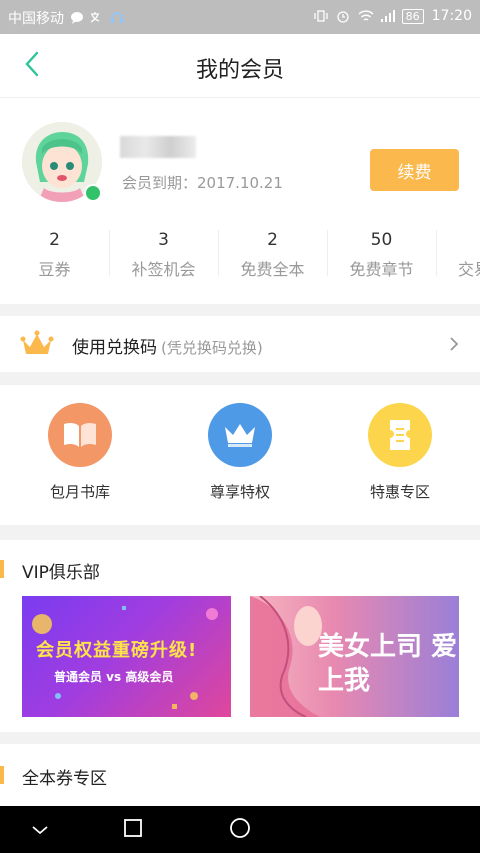  Describe the element at coordinates (202, 183) in the screenshot. I see `membership-expiry: 会员到期：2017.10.21` at that location.